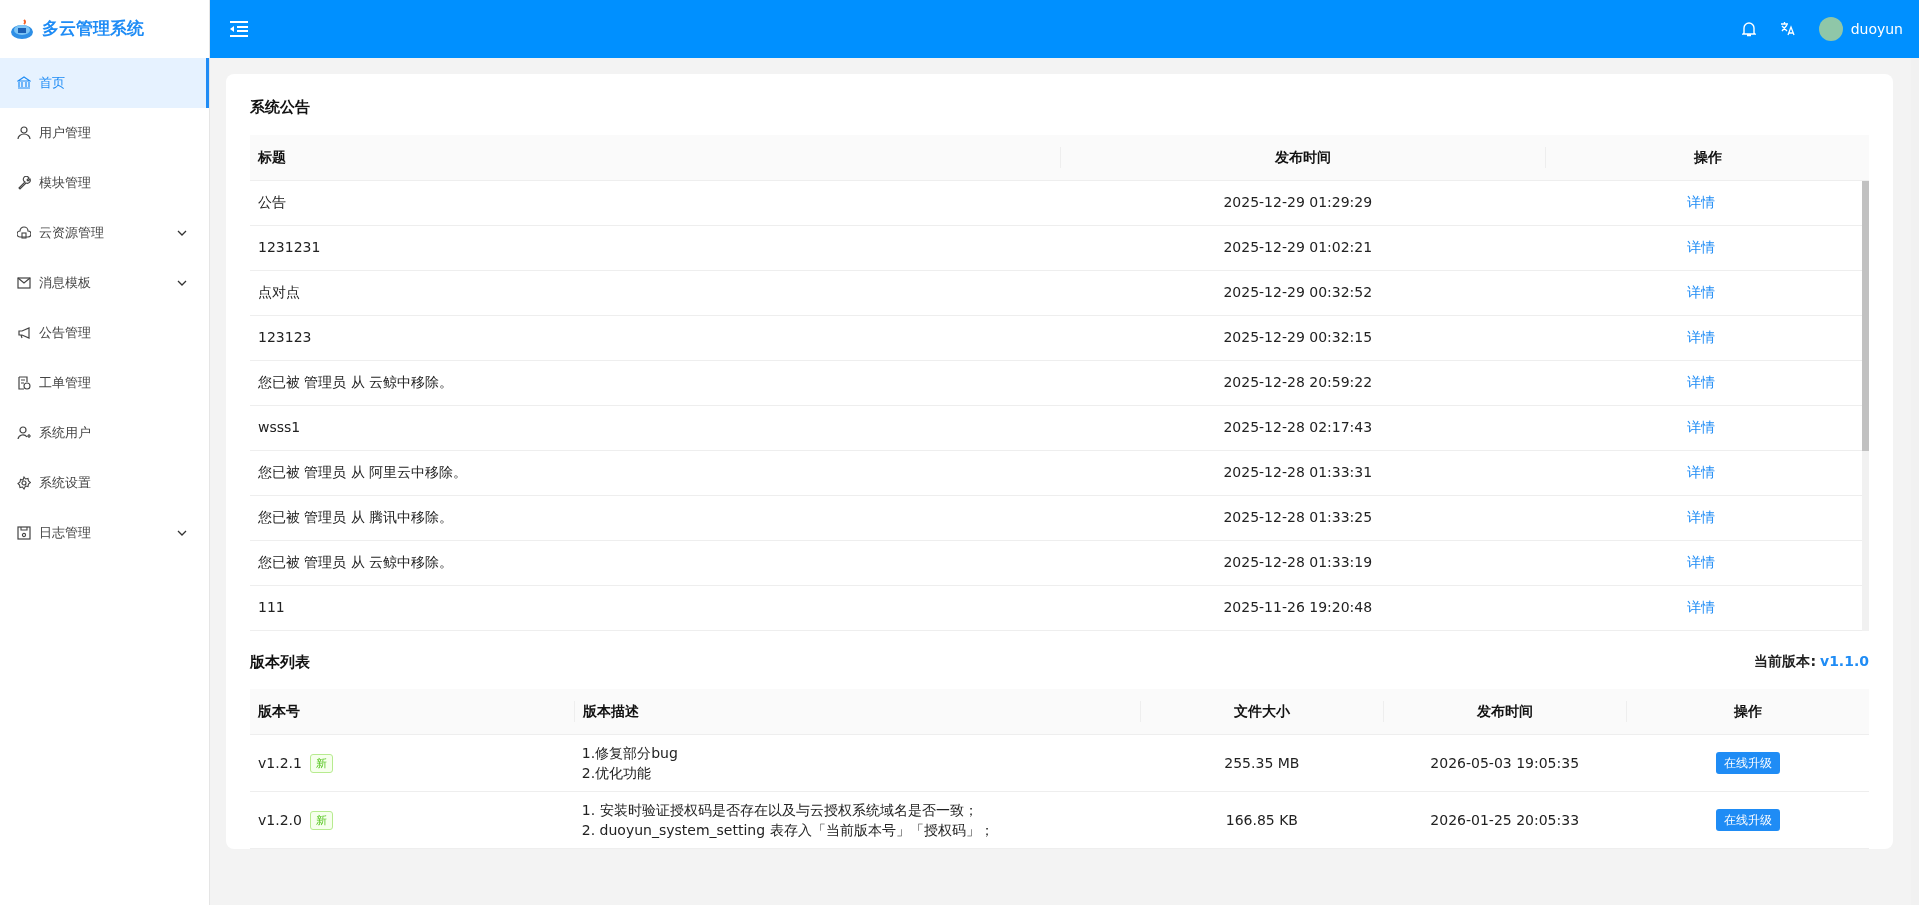 The width and height of the screenshot is (1919, 905). I want to click on section-title: 版本列表, so click(280, 662).